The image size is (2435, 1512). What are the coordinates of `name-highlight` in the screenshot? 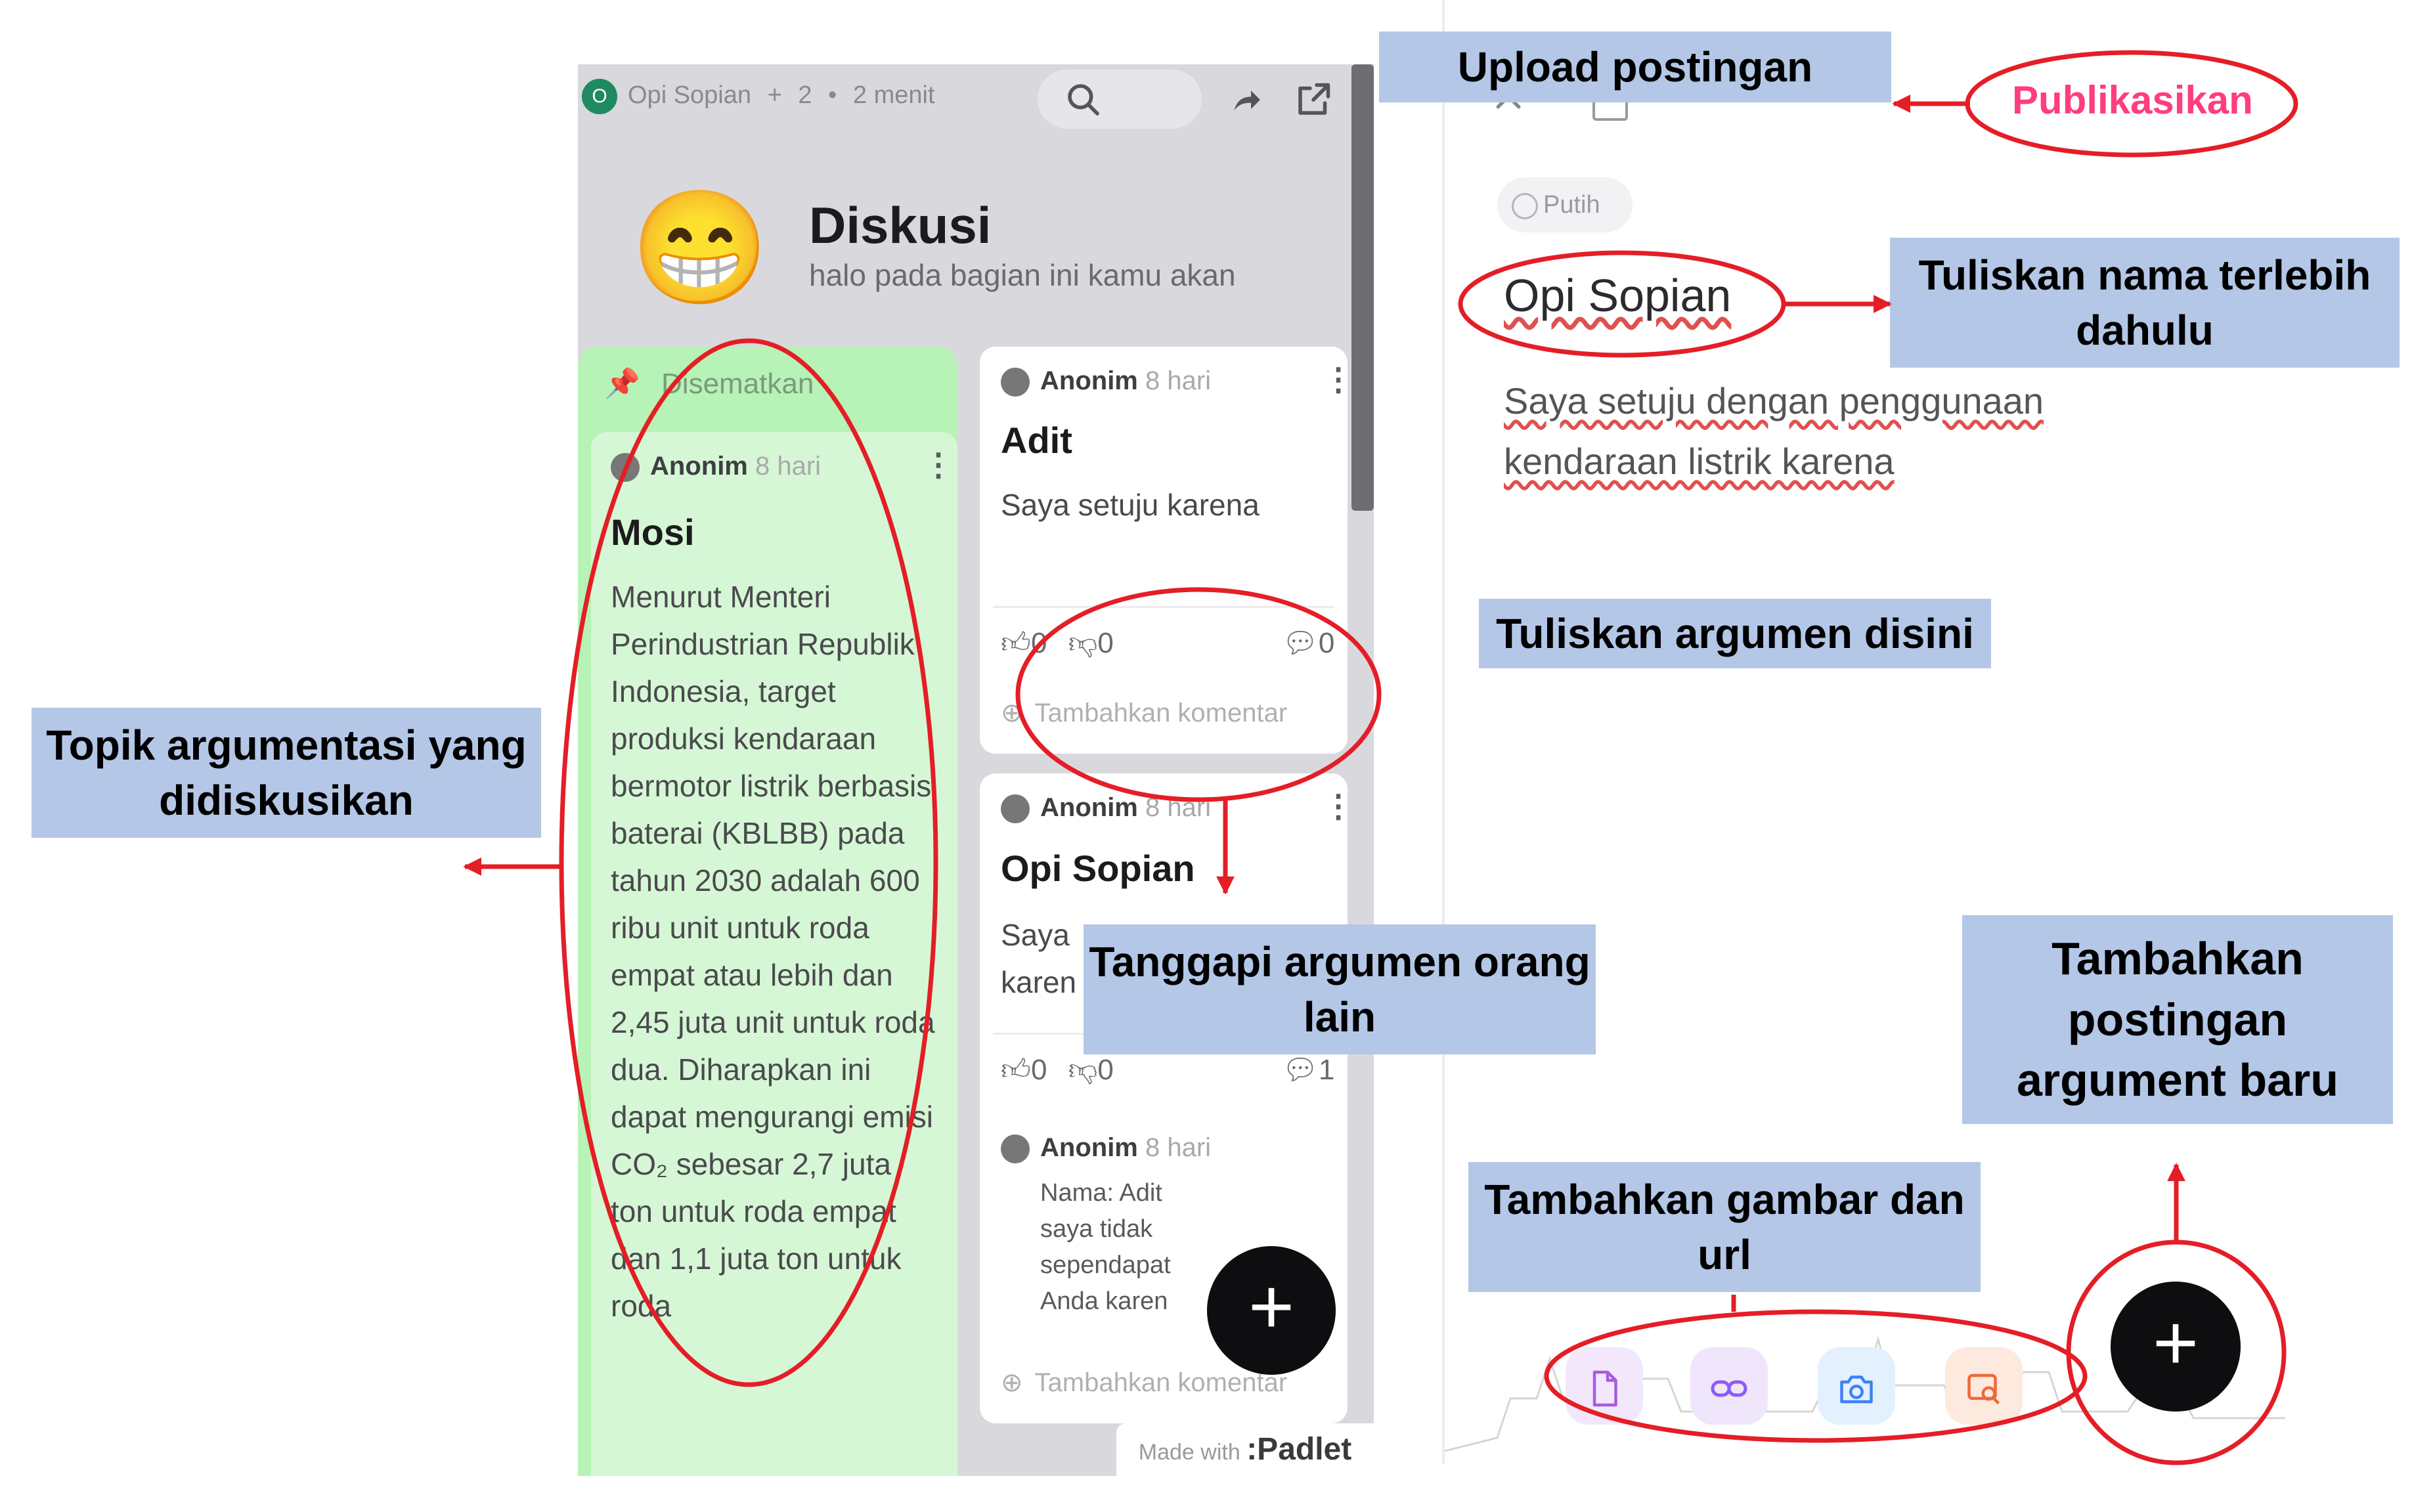 It's located at (1622, 304).